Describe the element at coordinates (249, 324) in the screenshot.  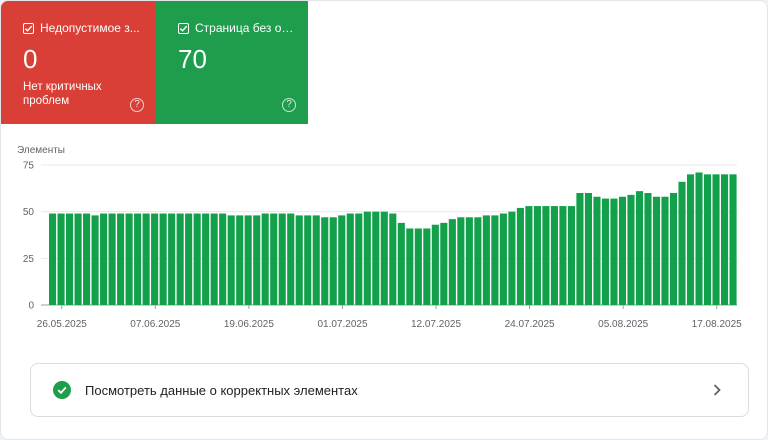
I see `x-tick-label: 19.06.2025` at that location.